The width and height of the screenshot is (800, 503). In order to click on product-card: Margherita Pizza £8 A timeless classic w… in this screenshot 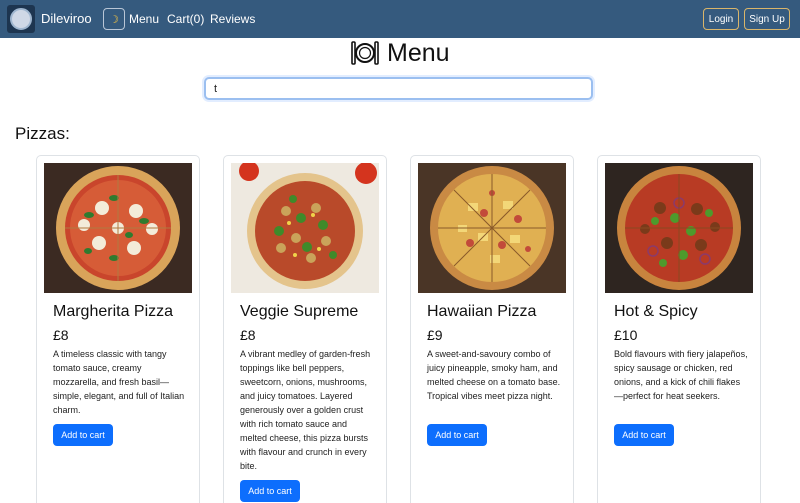, I will do `click(118, 329)`.